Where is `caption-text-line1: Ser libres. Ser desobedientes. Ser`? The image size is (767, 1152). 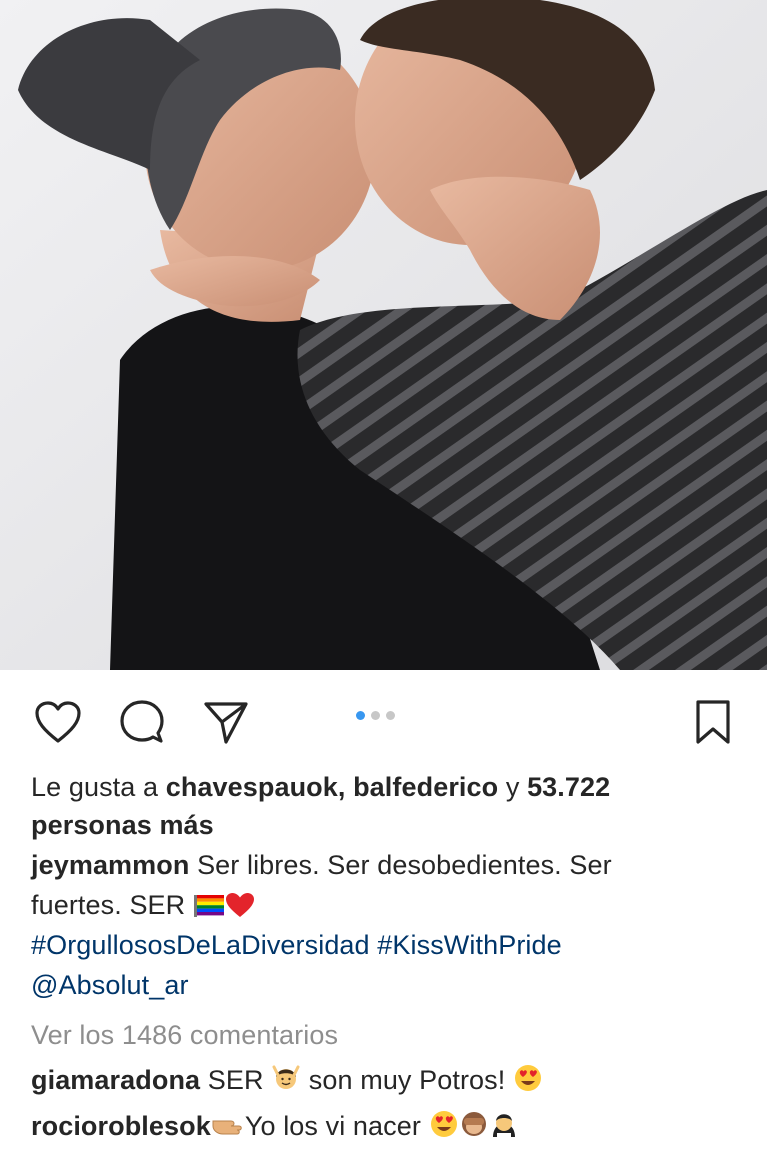
caption-text-line1: Ser libres. Ser desobedientes. Ser is located at coordinates (400, 865).